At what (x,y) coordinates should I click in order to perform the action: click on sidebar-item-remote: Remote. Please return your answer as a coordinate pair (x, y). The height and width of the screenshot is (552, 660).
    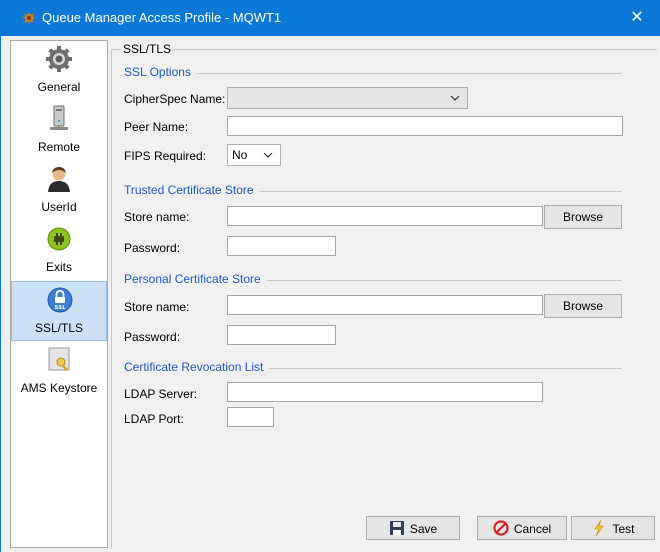
    Looking at the image, I should click on (59, 131).